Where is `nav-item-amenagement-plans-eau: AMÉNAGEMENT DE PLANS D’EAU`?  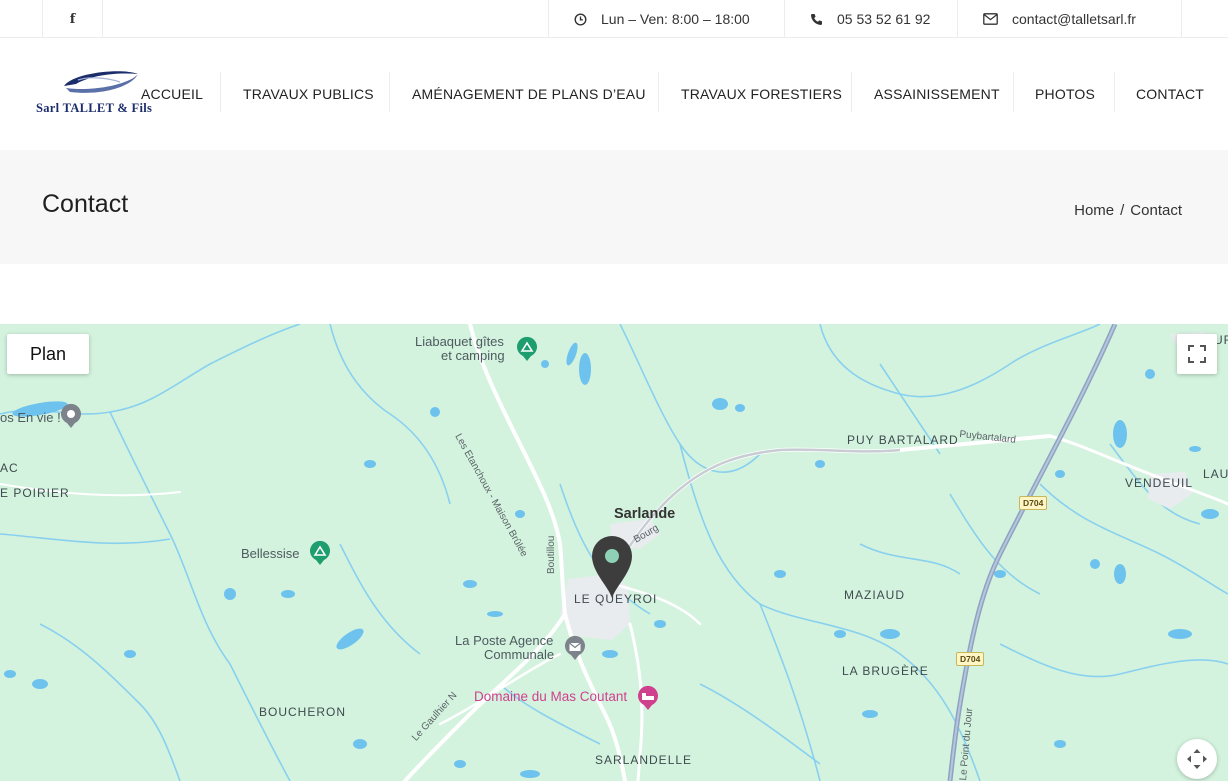
nav-item-amenagement-plans-eau: AMÉNAGEMENT DE PLANS D’EAU is located at coordinates (529, 94).